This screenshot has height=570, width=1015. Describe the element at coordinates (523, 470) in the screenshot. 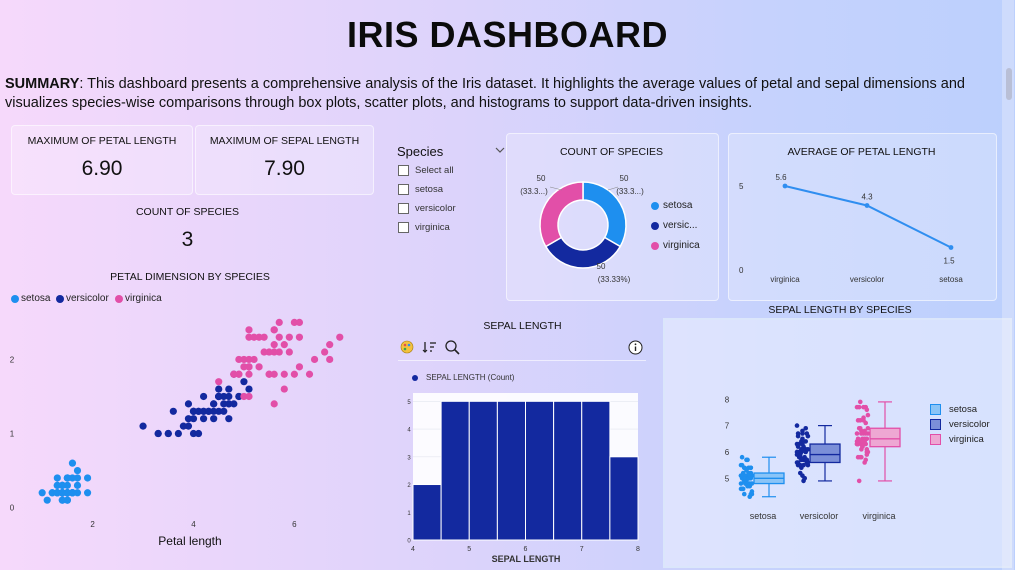

I see `histogram-chart: 0 1 2 3 4 5 4 5 6 7 8` at that location.